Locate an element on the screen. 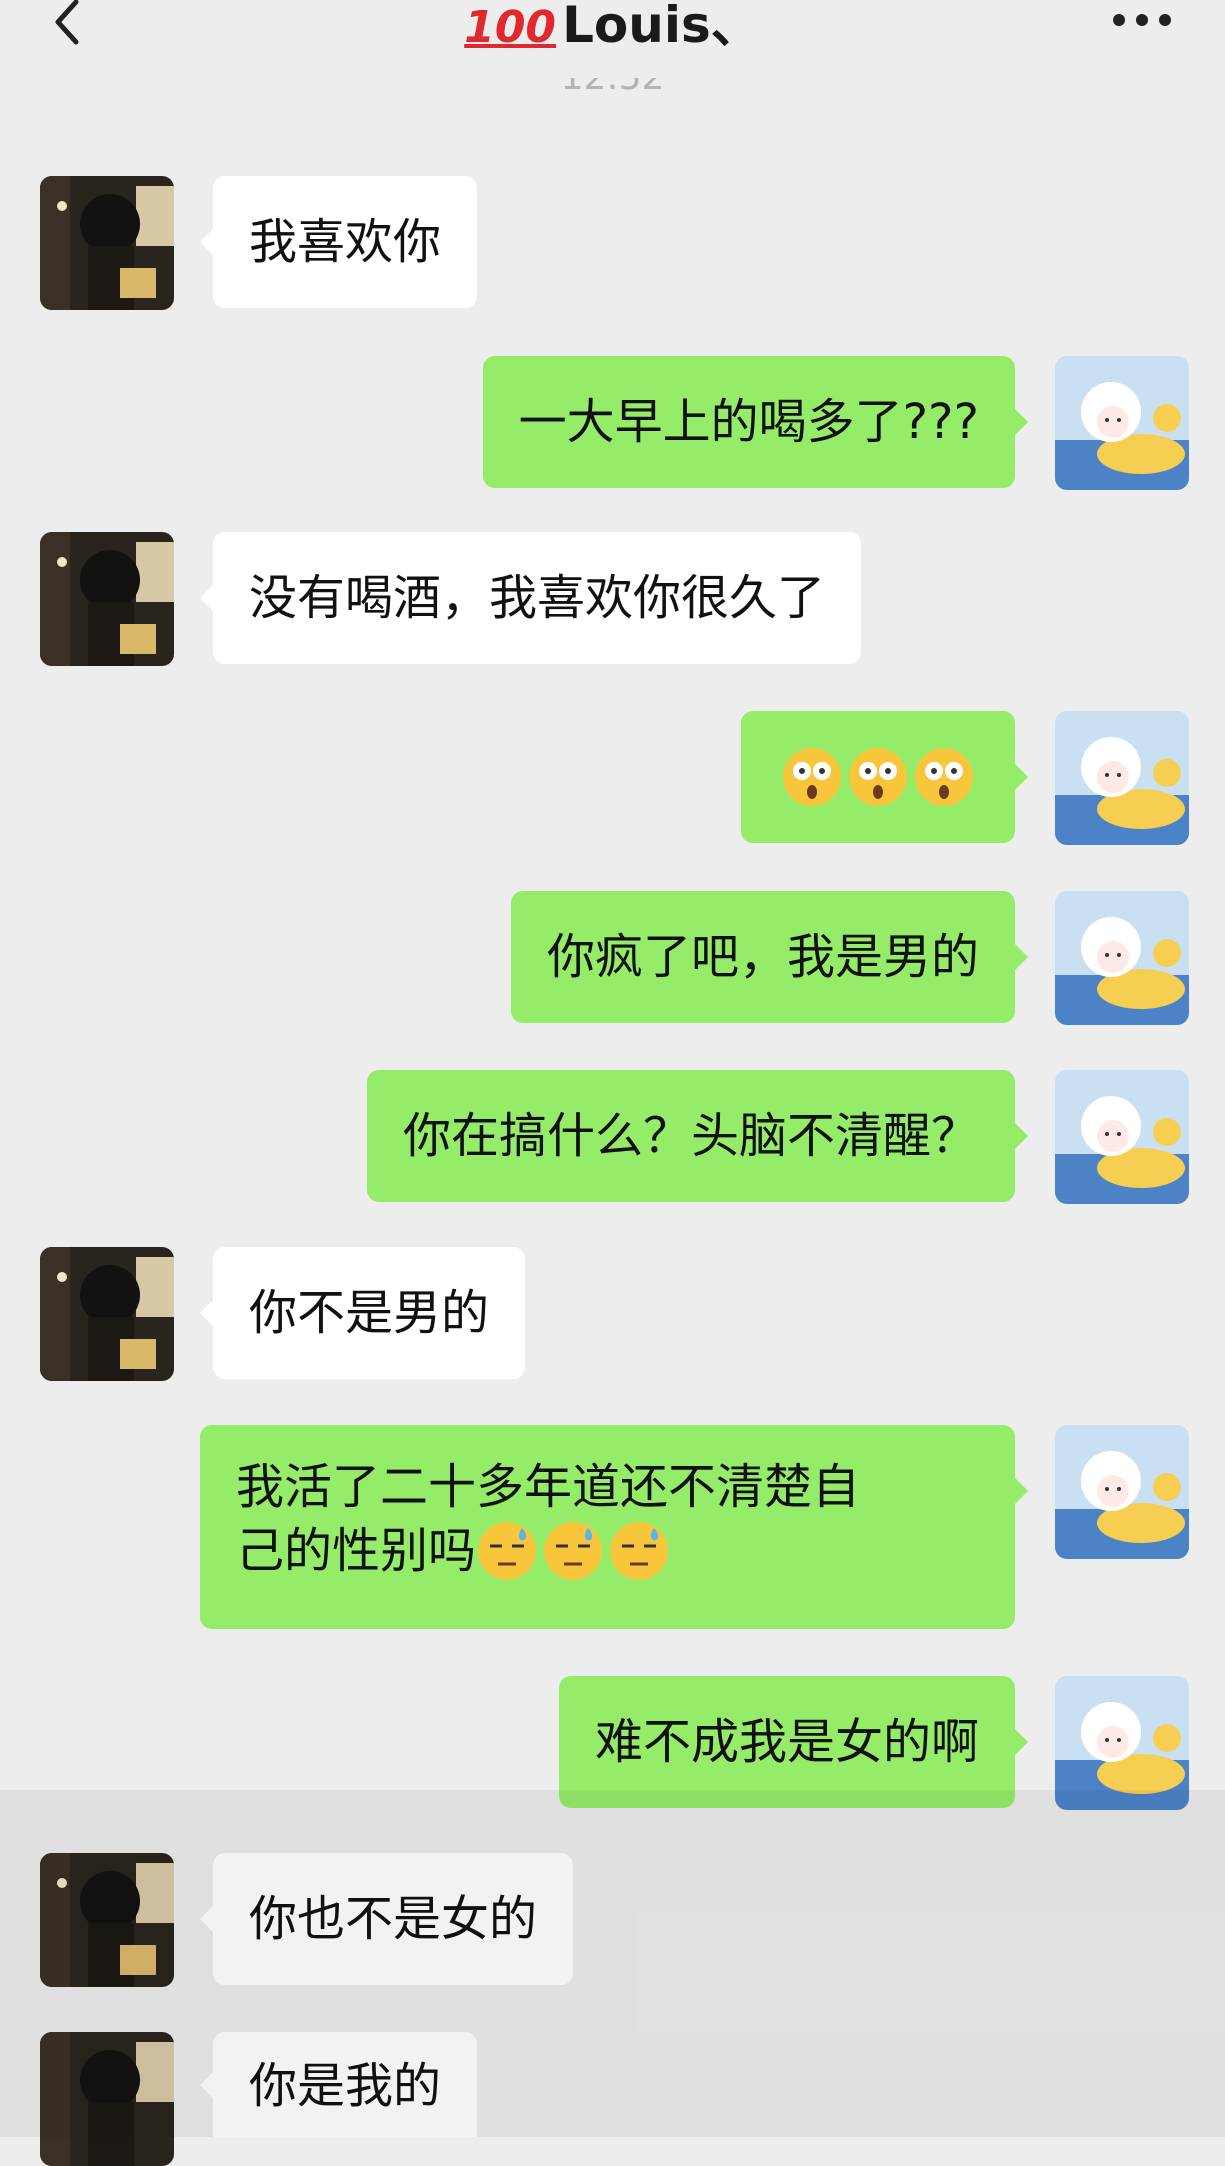 This screenshot has height=2166, width=1225. message-line: 己的性别吗 is located at coordinates (607, 1551).